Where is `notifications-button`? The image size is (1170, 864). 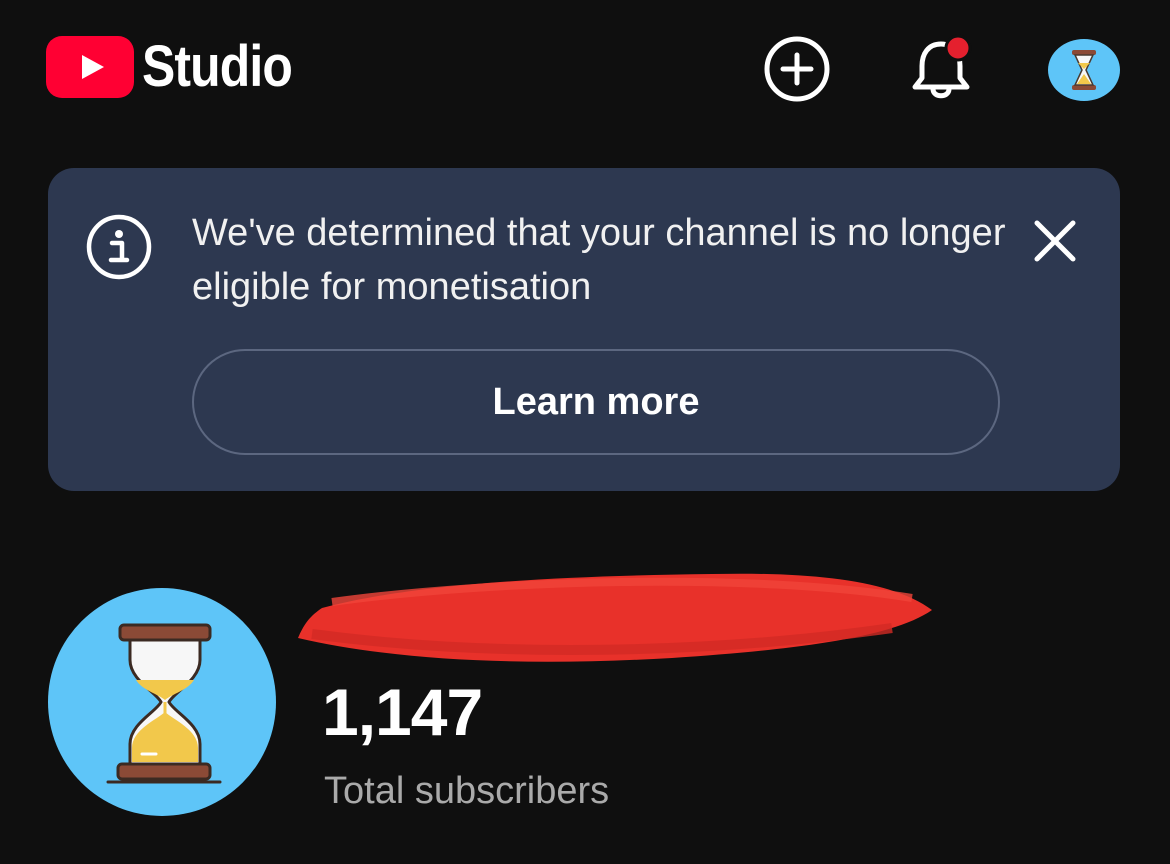 notifications-button is located at coordinates (941, 69).